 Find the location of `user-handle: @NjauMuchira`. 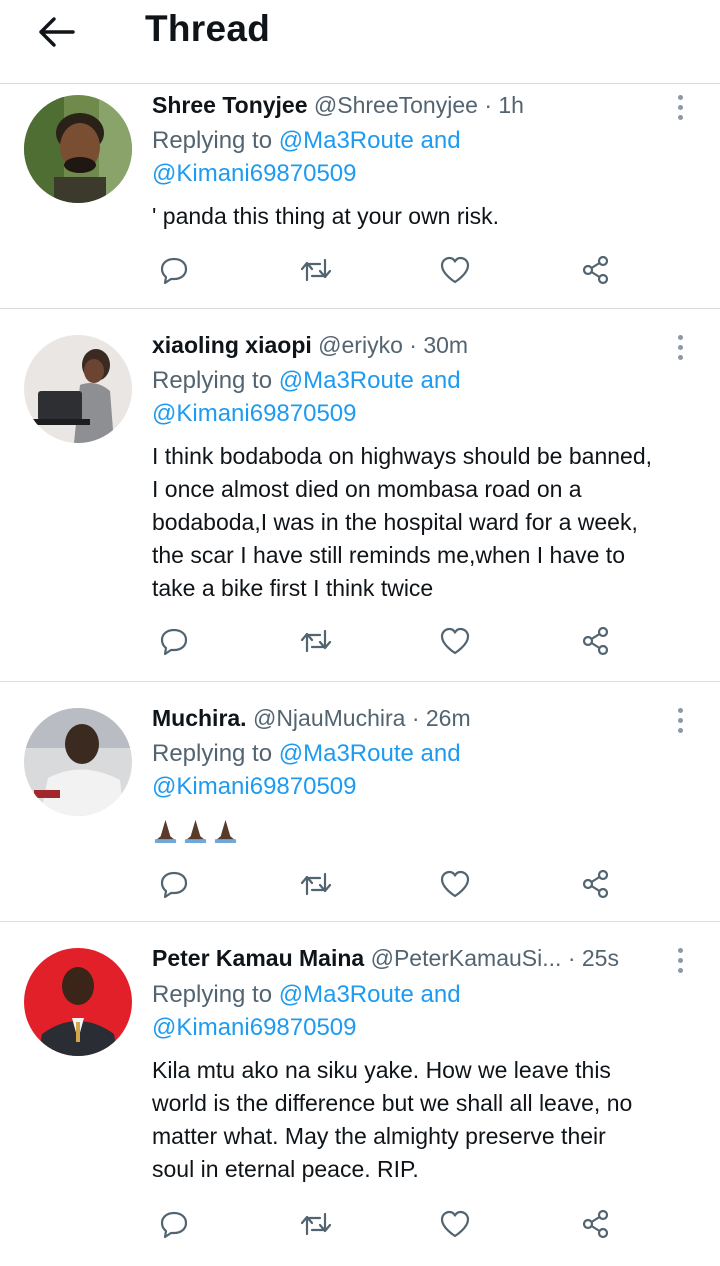

user-handle: @NjauMuchira is located at coordinates (329, 718).